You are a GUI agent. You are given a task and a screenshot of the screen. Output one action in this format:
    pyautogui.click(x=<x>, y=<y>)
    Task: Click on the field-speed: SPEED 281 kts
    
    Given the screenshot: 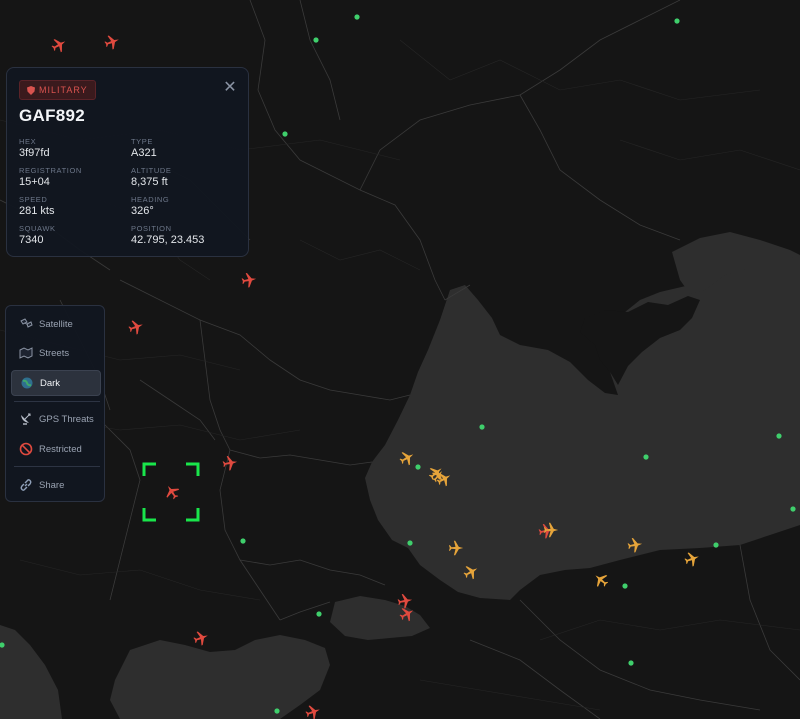 What is the action you would take?
    pyautogui.click(x=36, y=206)
    